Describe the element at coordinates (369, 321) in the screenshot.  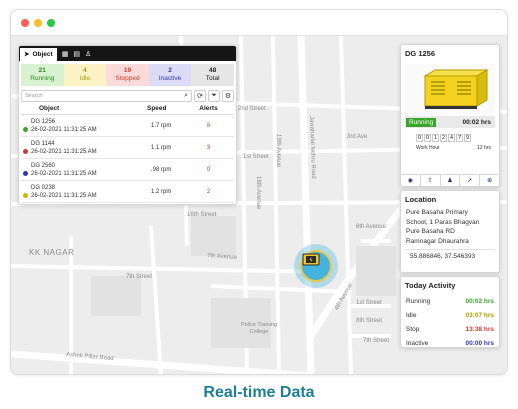
I see `street-label: 8th Street` at that location.